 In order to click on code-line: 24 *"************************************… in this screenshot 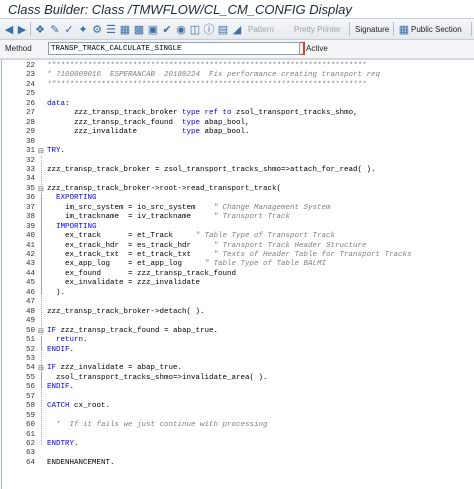, I will do `click(237, 86)`.